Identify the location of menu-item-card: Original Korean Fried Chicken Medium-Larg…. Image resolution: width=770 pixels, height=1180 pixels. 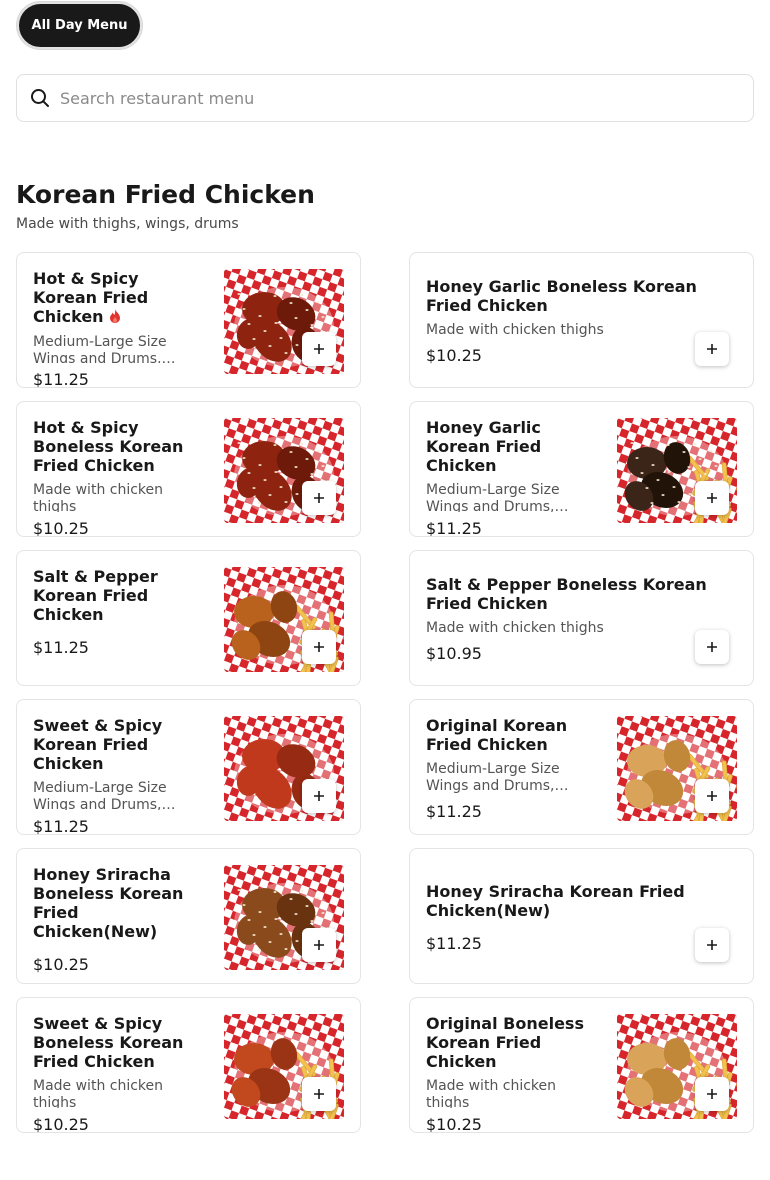
(581, 767).